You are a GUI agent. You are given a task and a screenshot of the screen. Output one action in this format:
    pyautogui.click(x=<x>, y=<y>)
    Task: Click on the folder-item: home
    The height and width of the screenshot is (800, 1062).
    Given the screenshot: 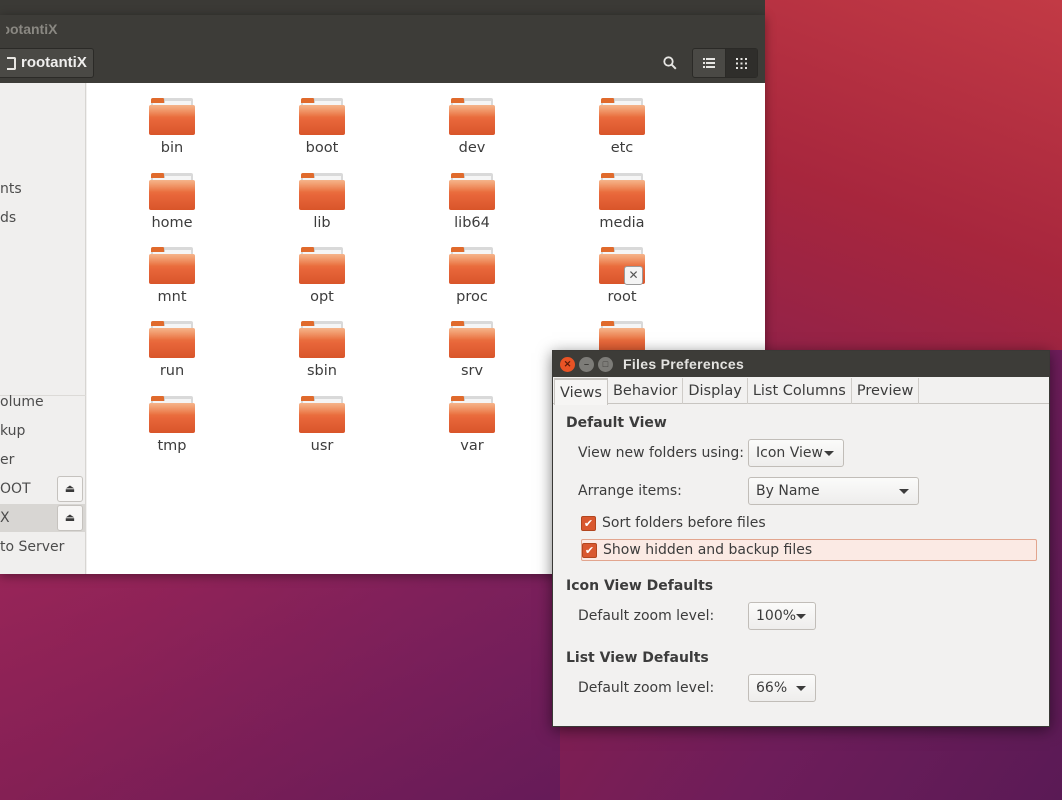 What is the action you would take?
    pyautogui.click(x=172, y=208)
    